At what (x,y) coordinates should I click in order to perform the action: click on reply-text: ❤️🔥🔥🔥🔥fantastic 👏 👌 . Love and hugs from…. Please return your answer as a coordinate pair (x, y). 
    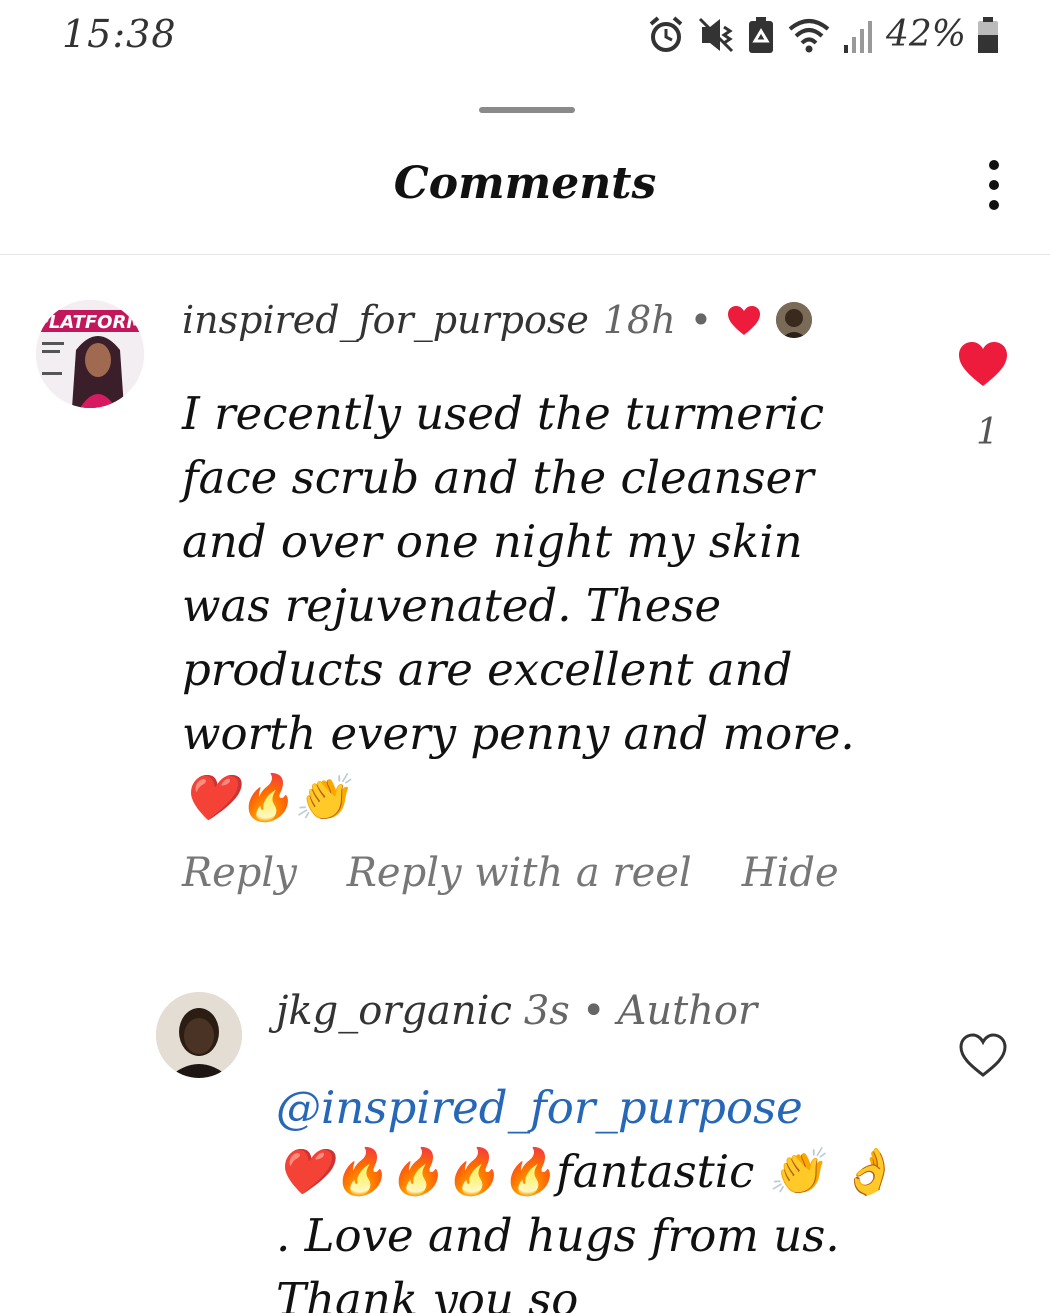
    Looking at the image, I should click on (585, 1229).